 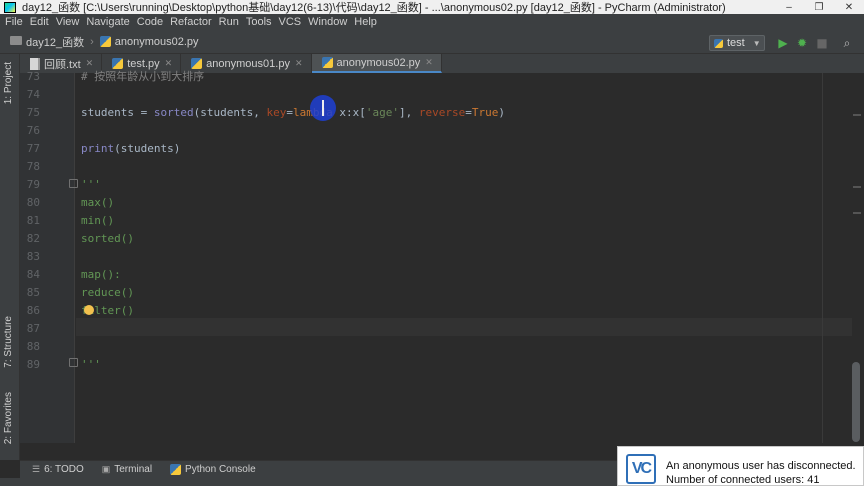 I want to click on lightbulb-icon, so click(x=89, y=310).